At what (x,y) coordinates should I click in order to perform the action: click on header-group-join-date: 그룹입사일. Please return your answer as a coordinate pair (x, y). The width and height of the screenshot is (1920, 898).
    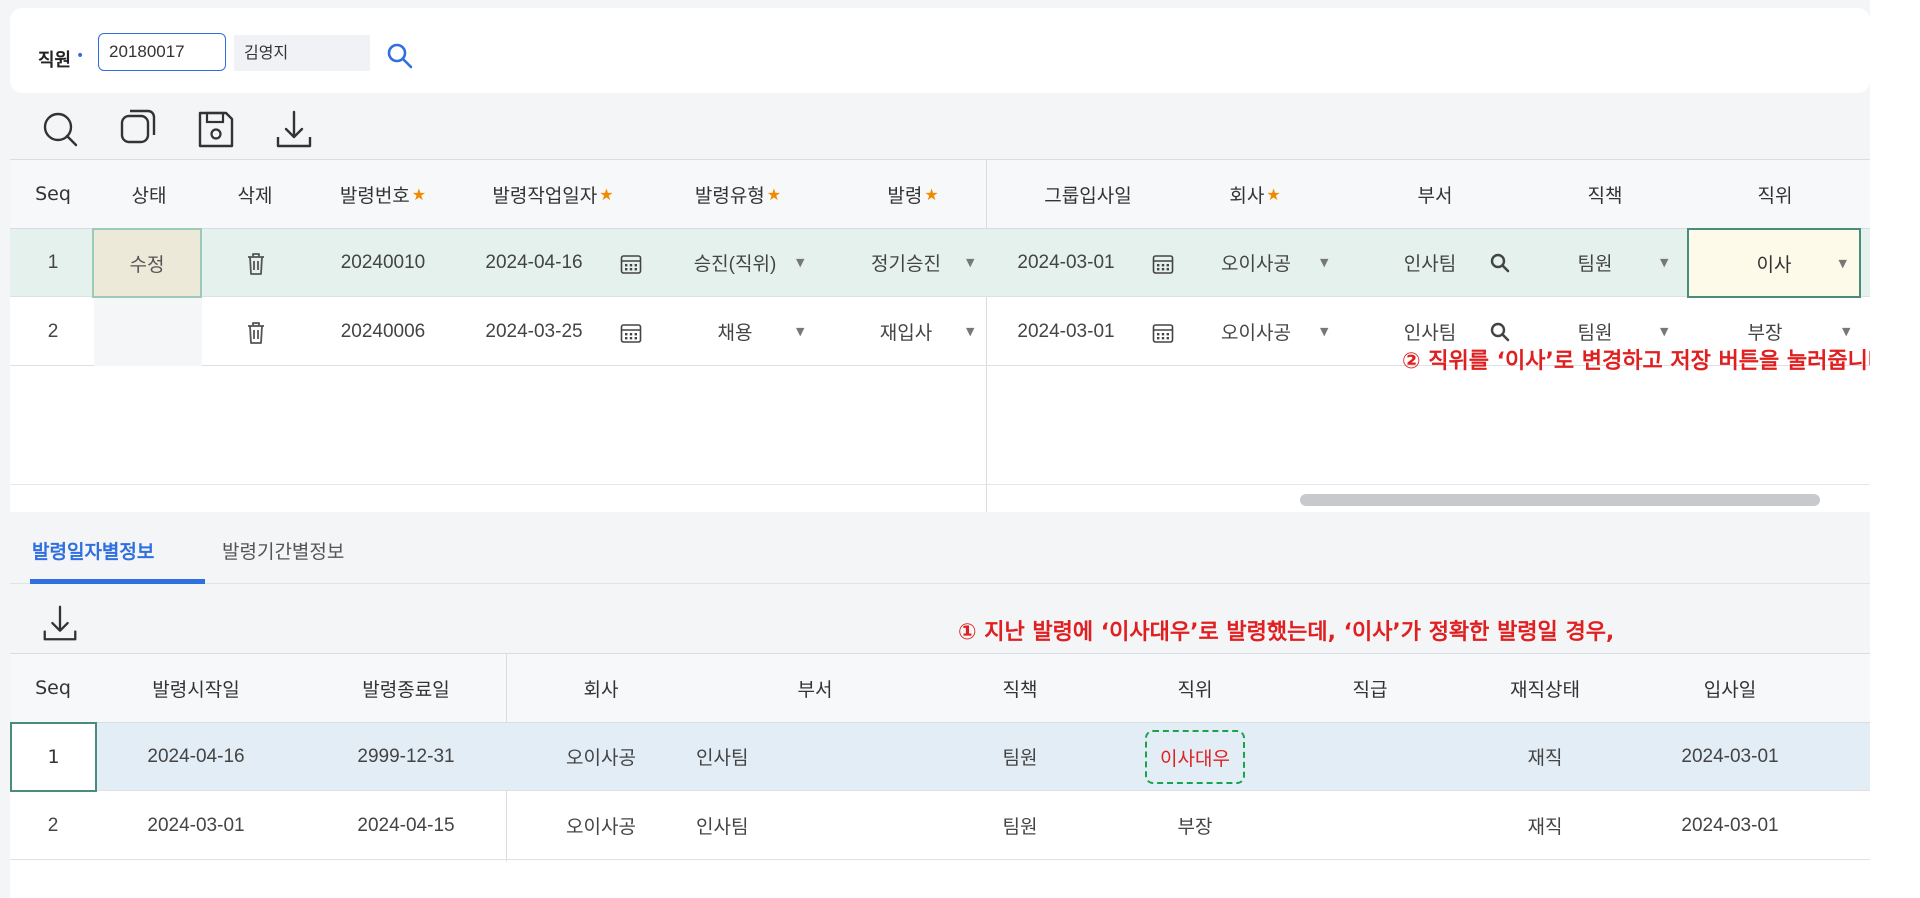
    Looking at the image, I should click on (1088, 195).